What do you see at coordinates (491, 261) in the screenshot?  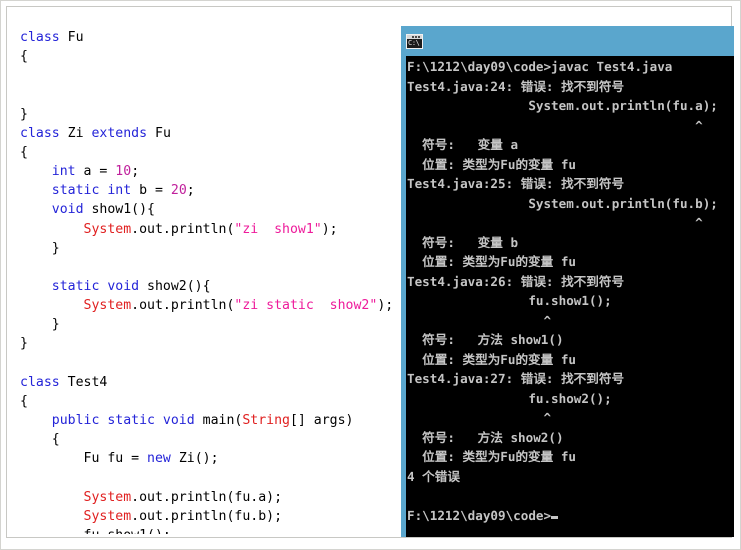 I see `console-line-11: 位置: 类型为Fu的变量 fu` at bounding box center [491, 261].